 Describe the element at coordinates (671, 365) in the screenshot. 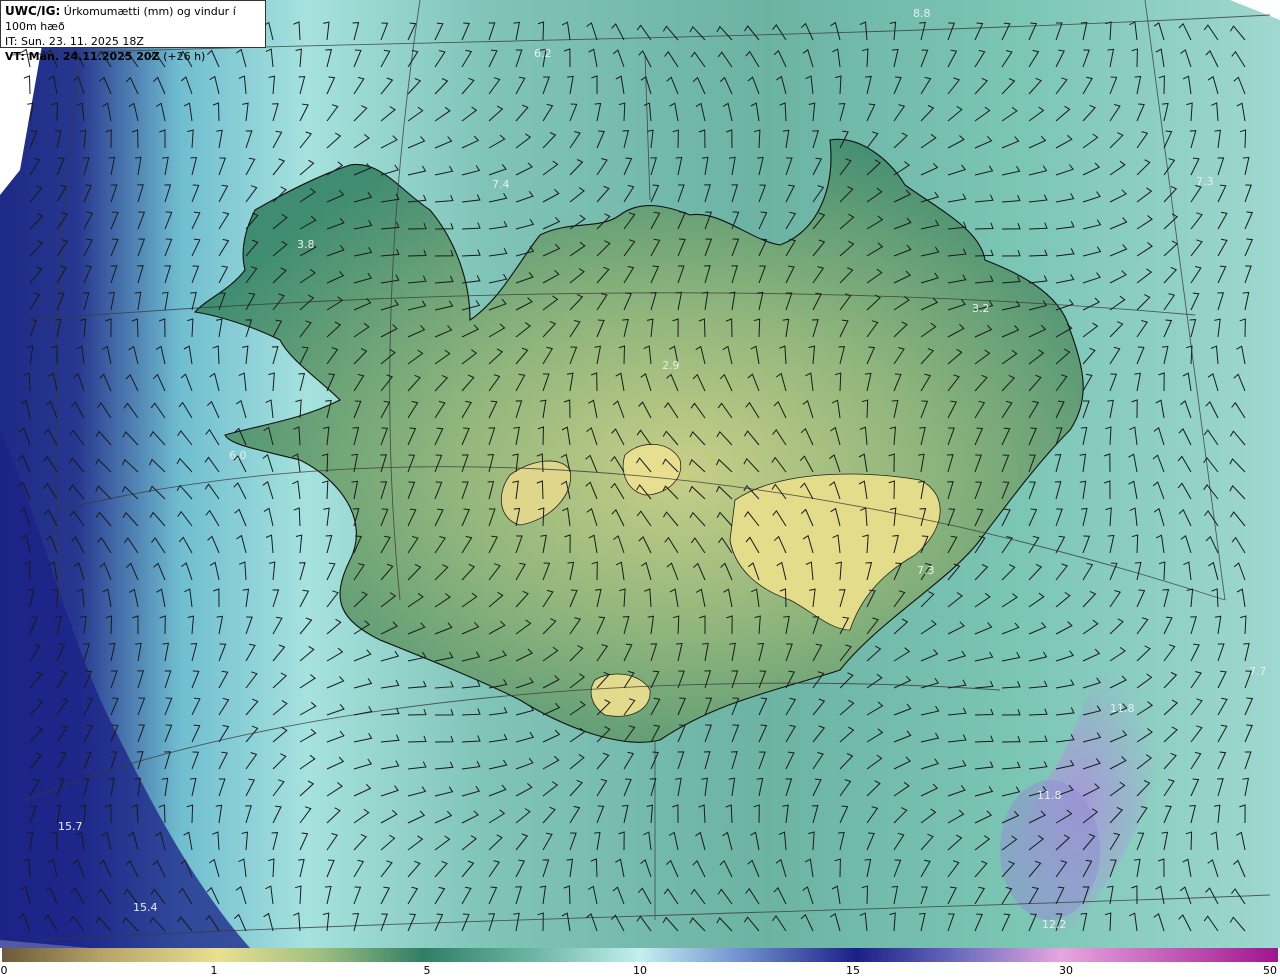

I see `value-label: 2.9` at that location.